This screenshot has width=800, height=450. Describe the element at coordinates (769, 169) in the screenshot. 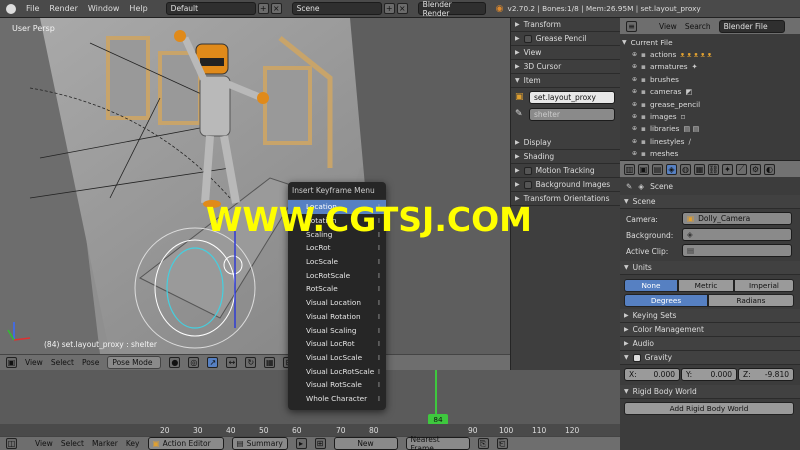

I see `modifiers-tab-icon: ◐` at that location.